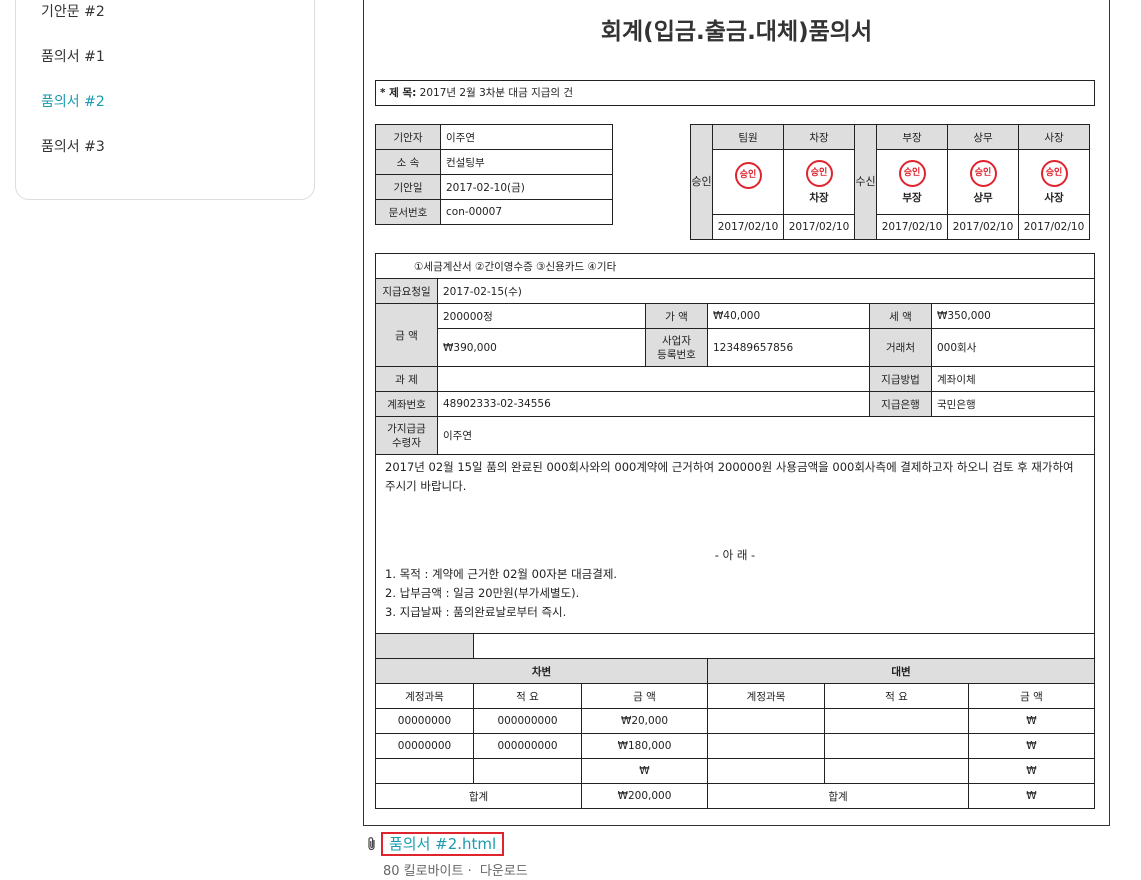 The width and height of the screenshot is (1141, 880). Describe the element at coordinates (526, 162) in the screenshot. I see `dept-value: 컨설팅부` at that location.